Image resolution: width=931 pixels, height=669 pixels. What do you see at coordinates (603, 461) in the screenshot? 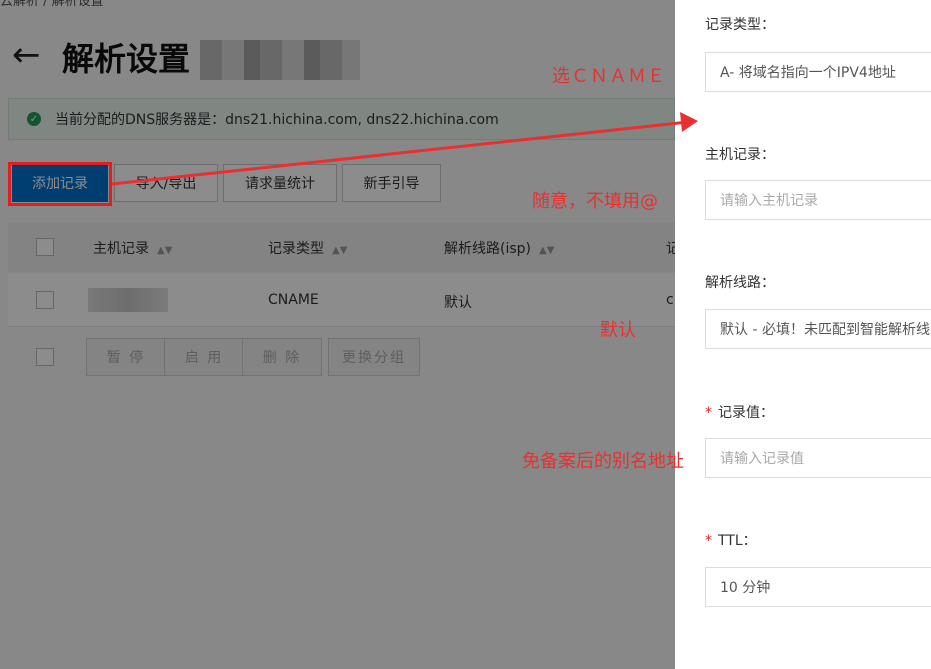
I see `annotation-value: 免备案后的别名地址` at bounding box center [603, 461].